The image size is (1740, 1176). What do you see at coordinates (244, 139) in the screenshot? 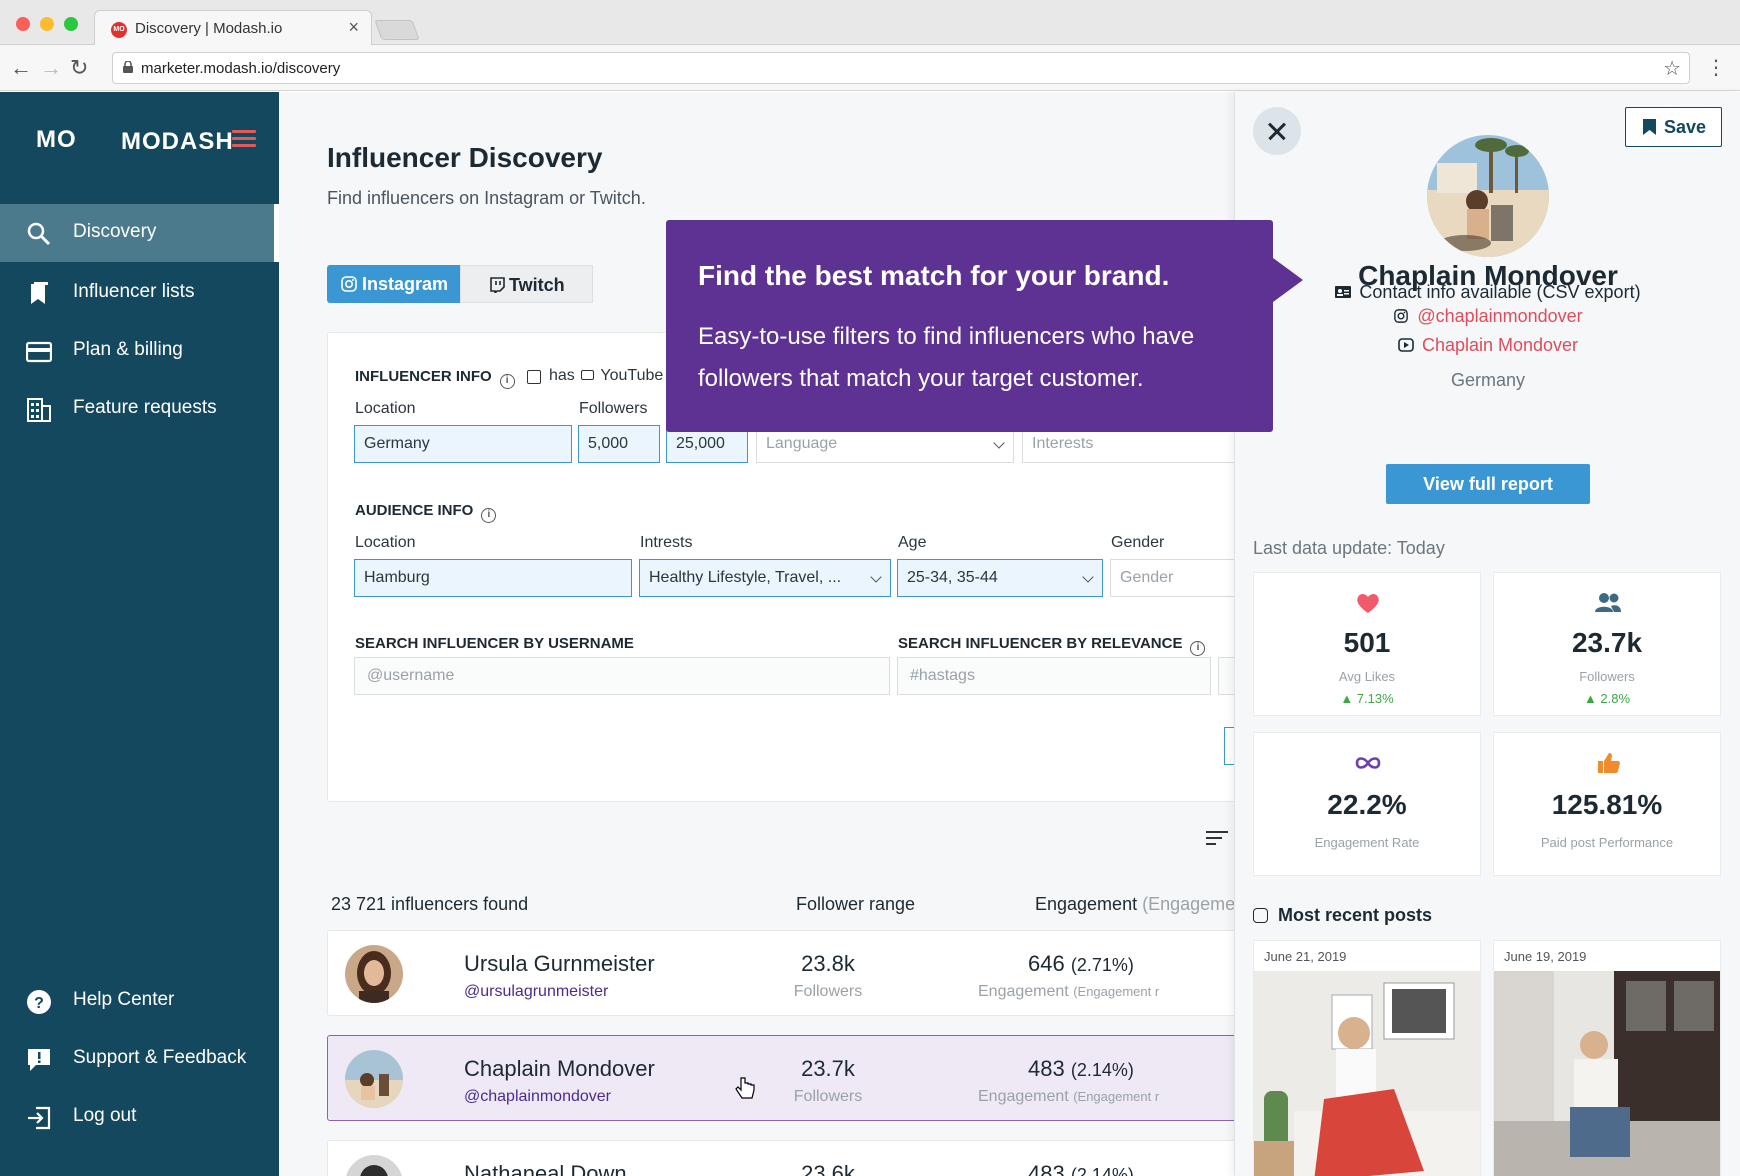
I see `hamburger-menu-icon` at bounding box center [244, 139].